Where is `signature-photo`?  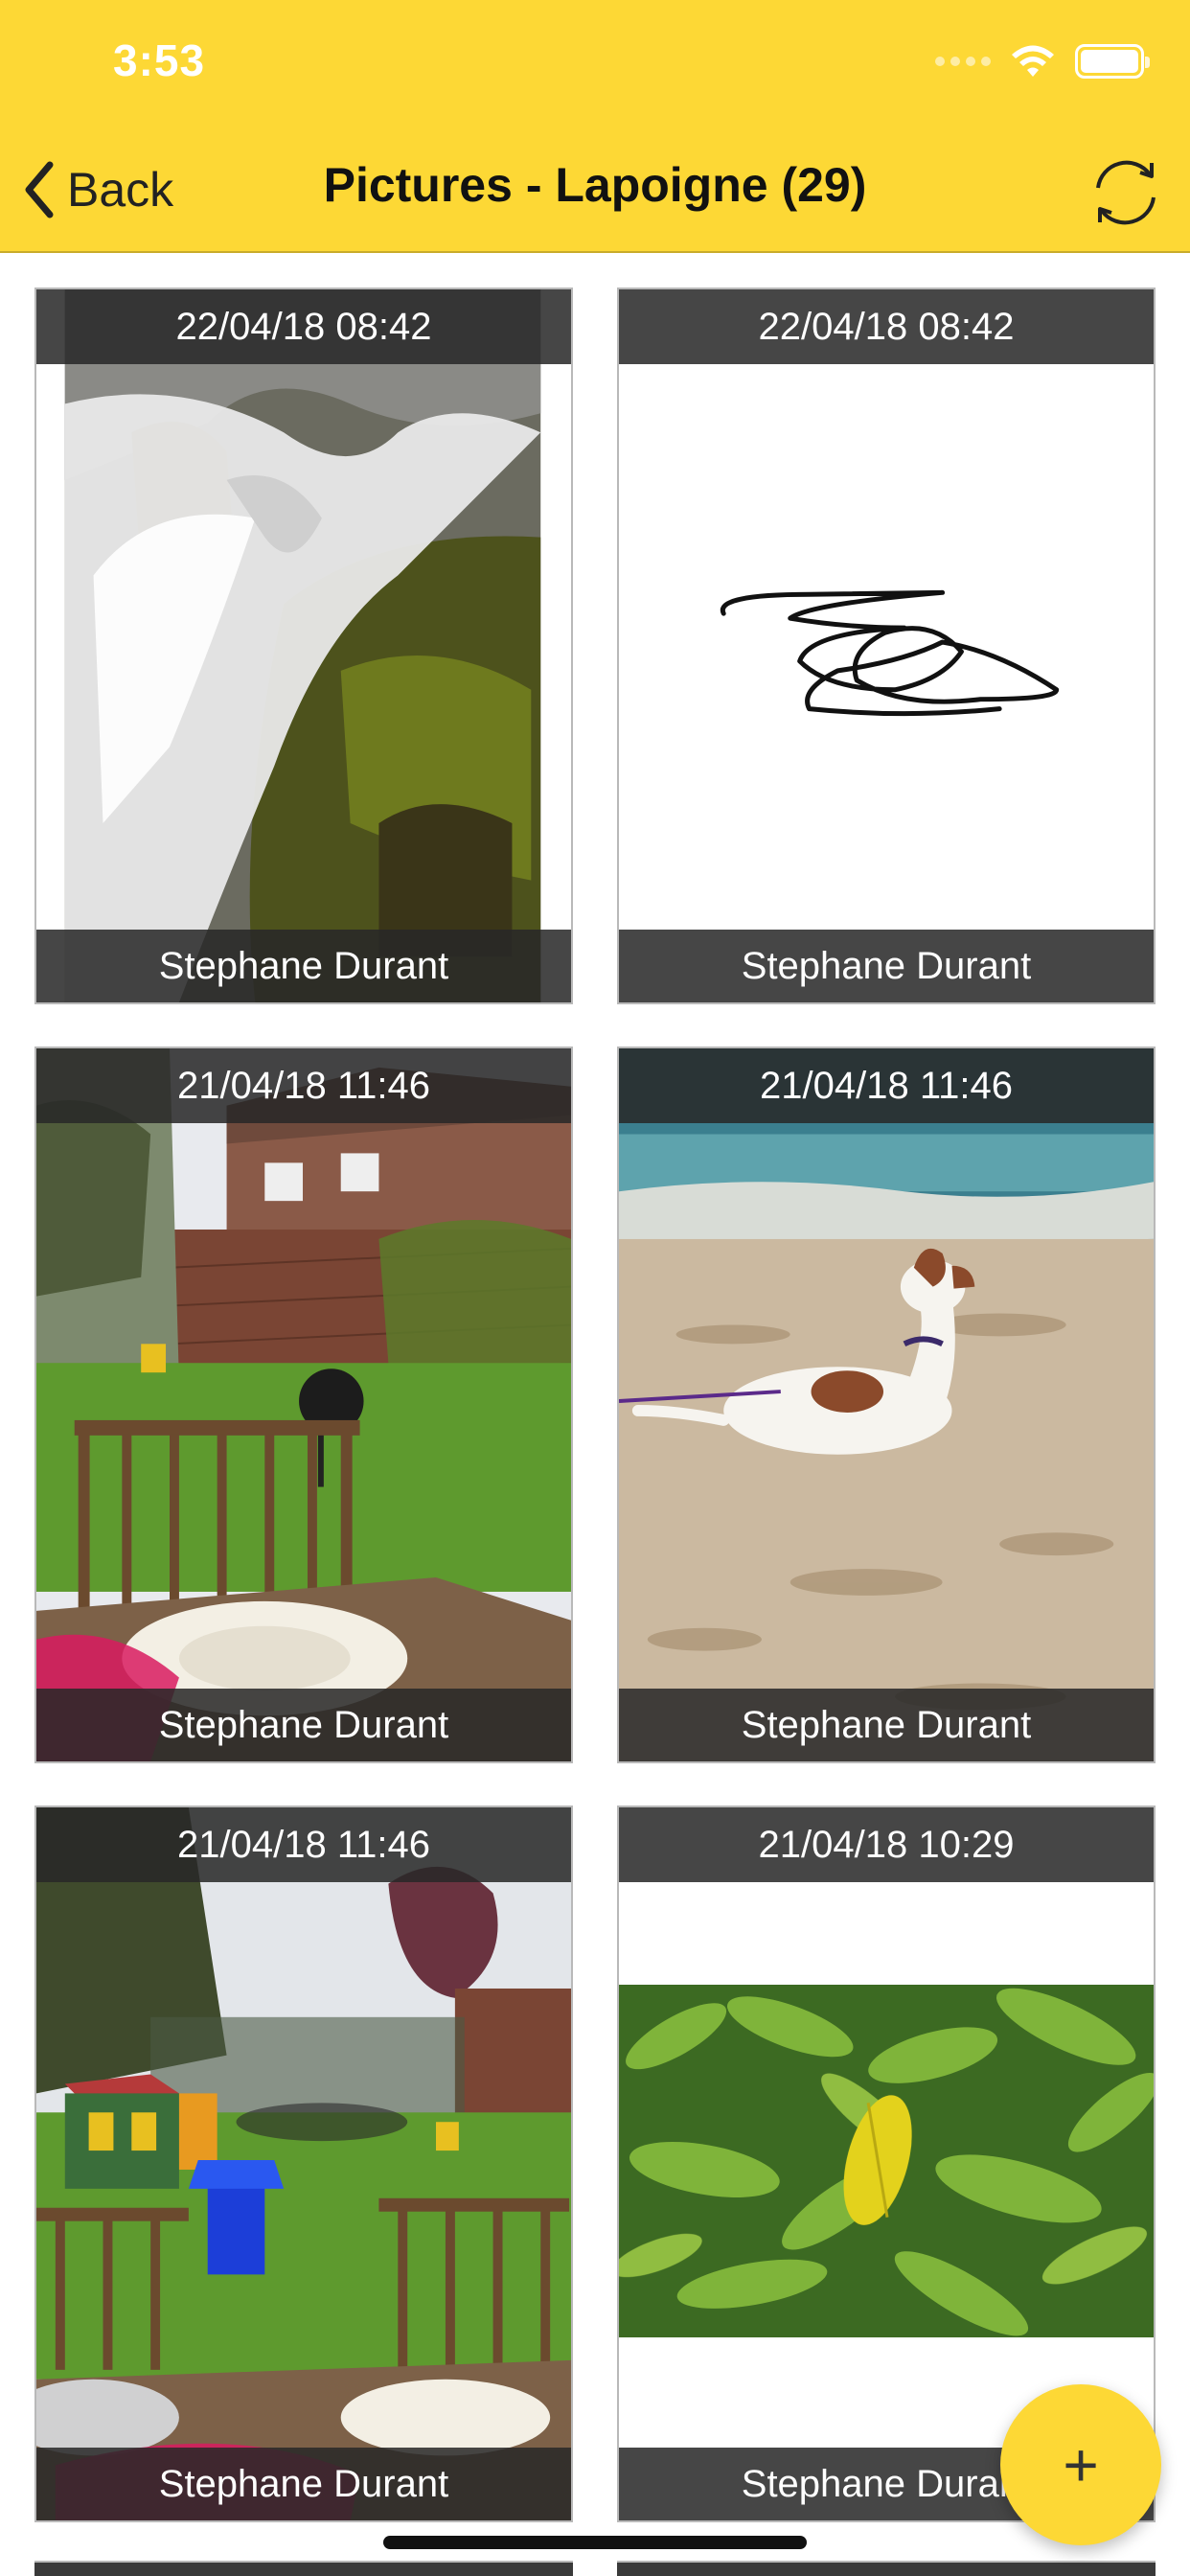 signature-photo is located at coordinates (887, 645).